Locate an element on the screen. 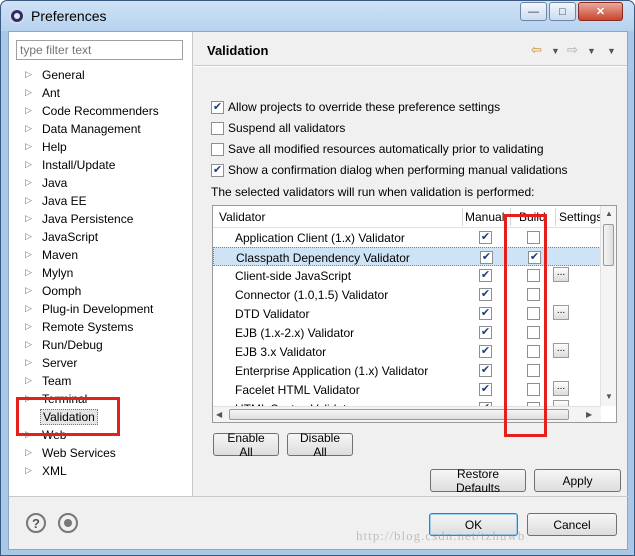  view-menu-icon: ▼ is located at coordinates (611, 51).